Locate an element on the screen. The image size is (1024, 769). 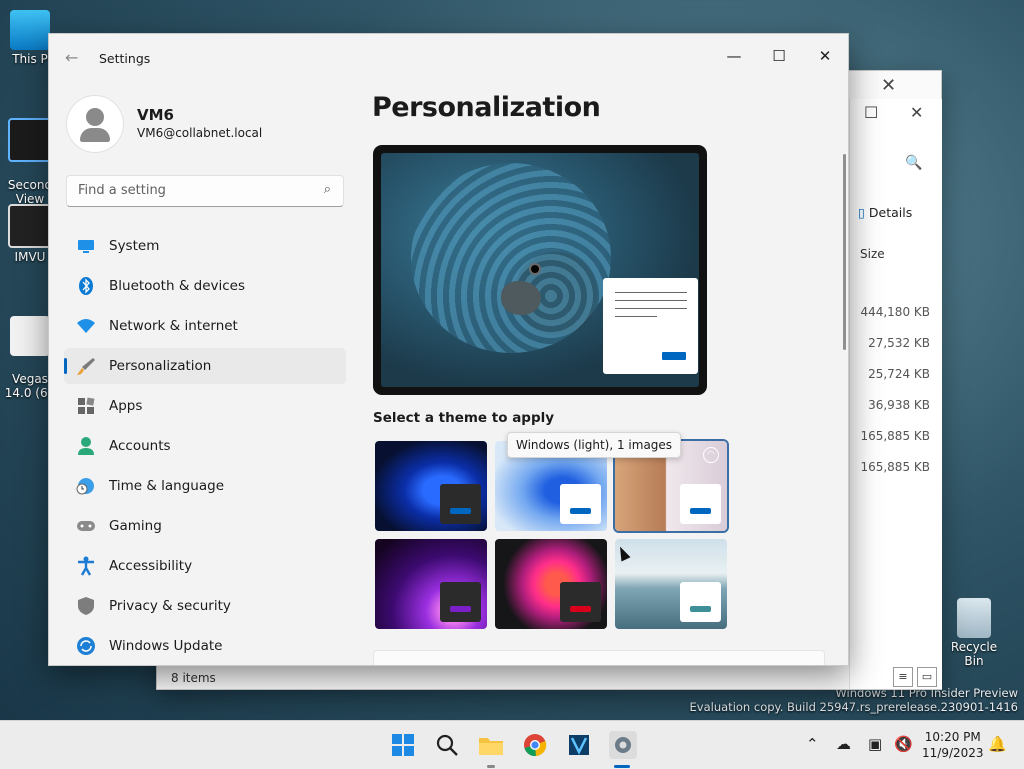
search-icon: ⌕ is located at coordinates (327, 189).